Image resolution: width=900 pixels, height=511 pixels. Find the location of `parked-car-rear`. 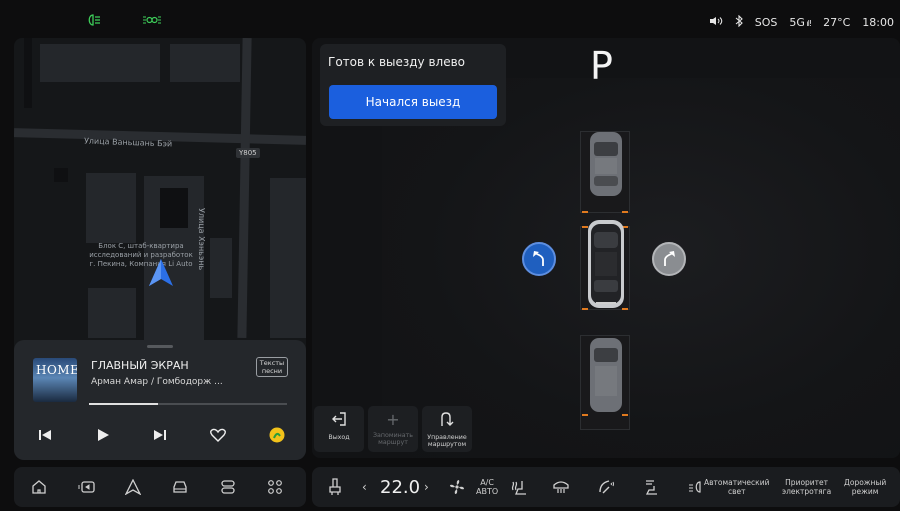

parked-car-rear is located at coordinates (606, 377).